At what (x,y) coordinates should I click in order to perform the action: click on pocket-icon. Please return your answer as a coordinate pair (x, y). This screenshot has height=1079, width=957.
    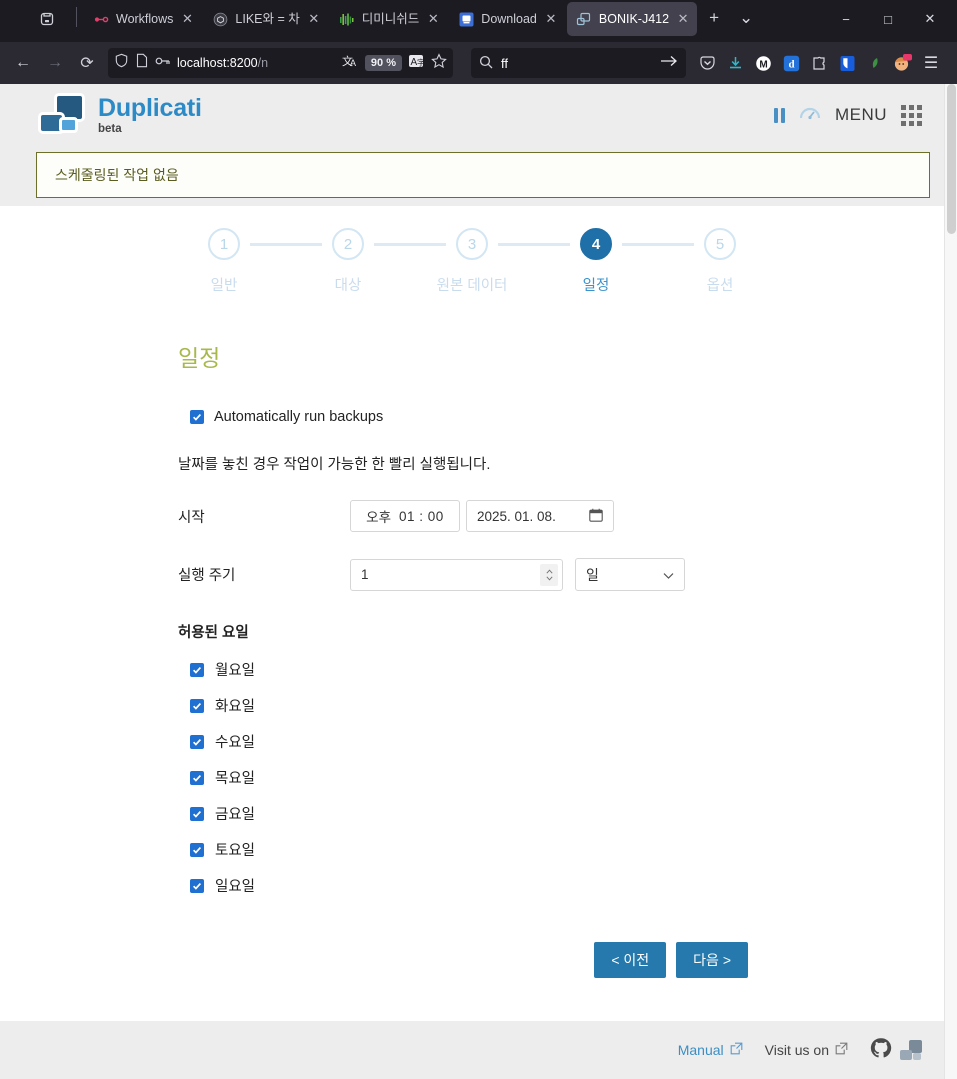
    Looking at the image, I should click on (707, 63).